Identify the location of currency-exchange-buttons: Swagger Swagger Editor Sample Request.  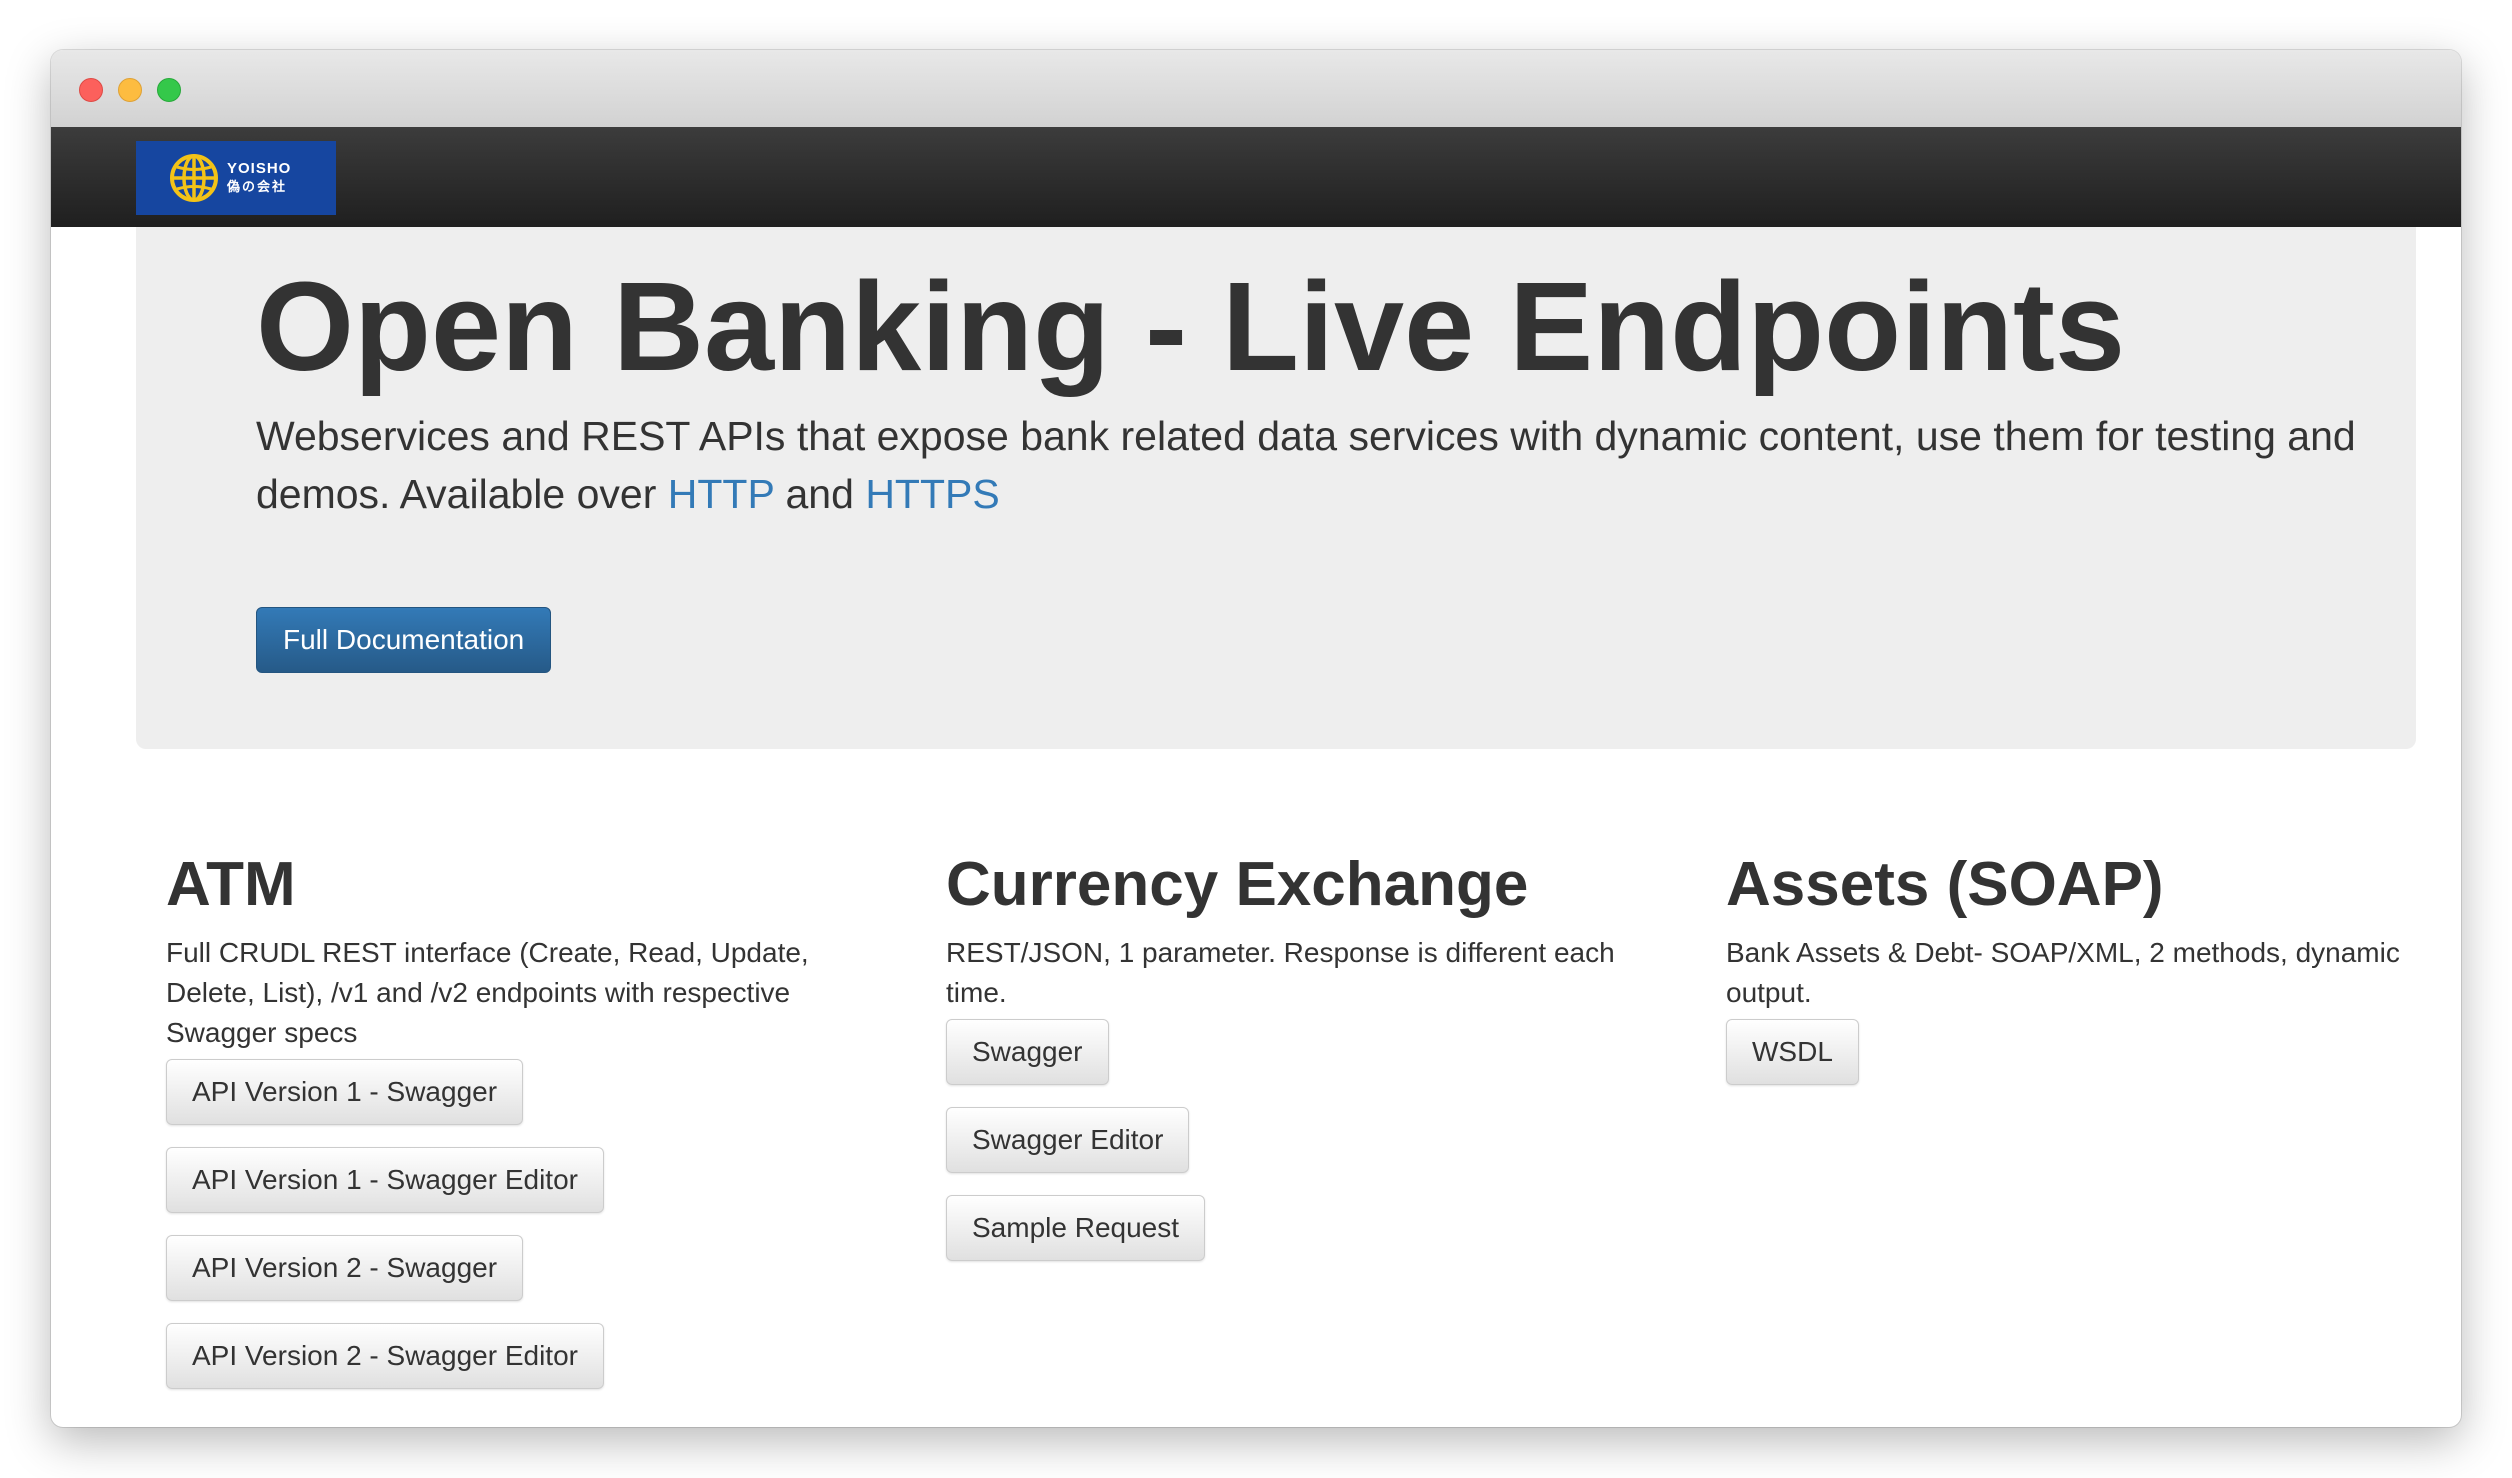
(1286, 1140).